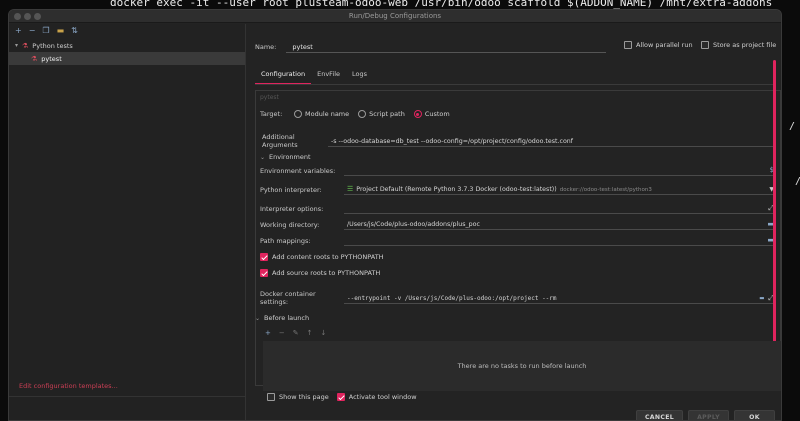 This screenshot has height=421, width=800. Describe the element at coordinates (324, 333) in the screenshot. I see `move-down-icon: ↓` at that location.